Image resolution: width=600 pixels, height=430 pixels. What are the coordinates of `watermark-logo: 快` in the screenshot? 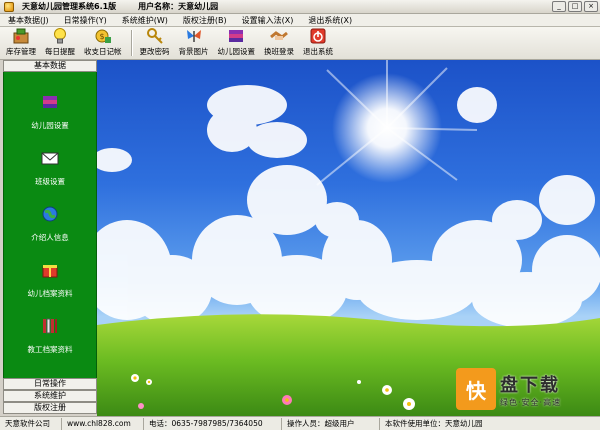 It's located at (476, 389).